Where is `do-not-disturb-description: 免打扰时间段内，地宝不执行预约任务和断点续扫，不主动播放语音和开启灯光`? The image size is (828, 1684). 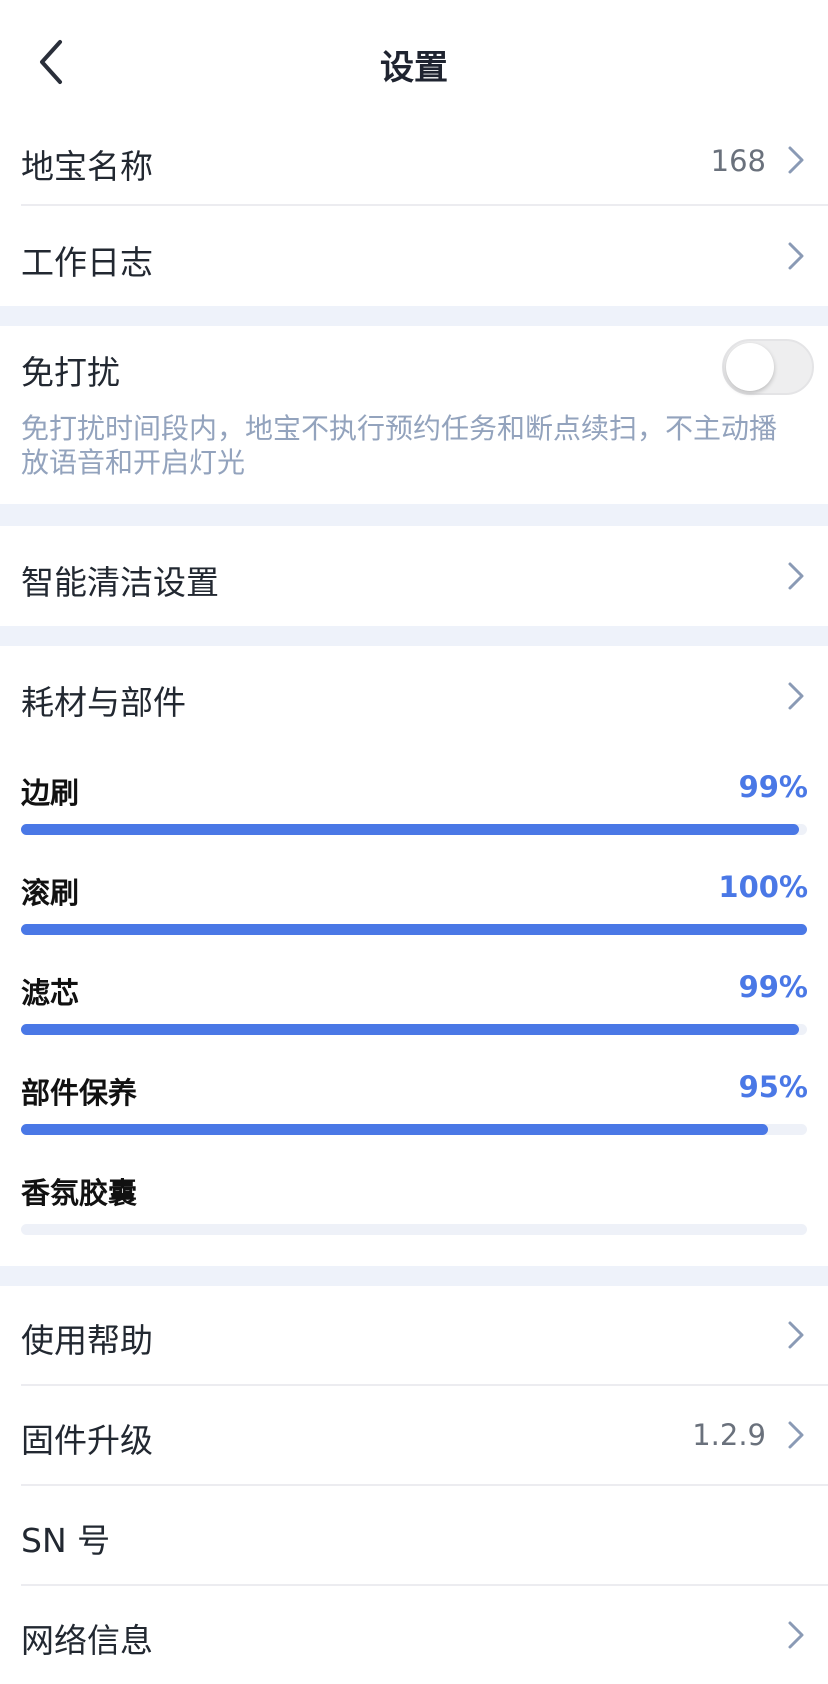
do-not-disturb-description: 免打扰时间段内，地宝不执行预约任务和断点续扫，不主动播放语音和开启灯光 is located at coordinates (399, 445).